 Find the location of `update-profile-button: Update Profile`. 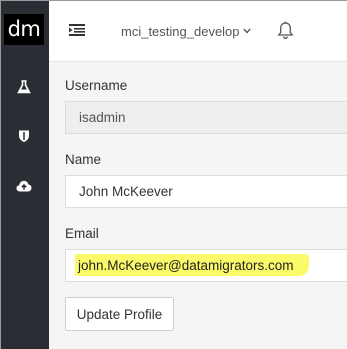

update-profile-button: Update Profile is located at coordinates (119, 314).